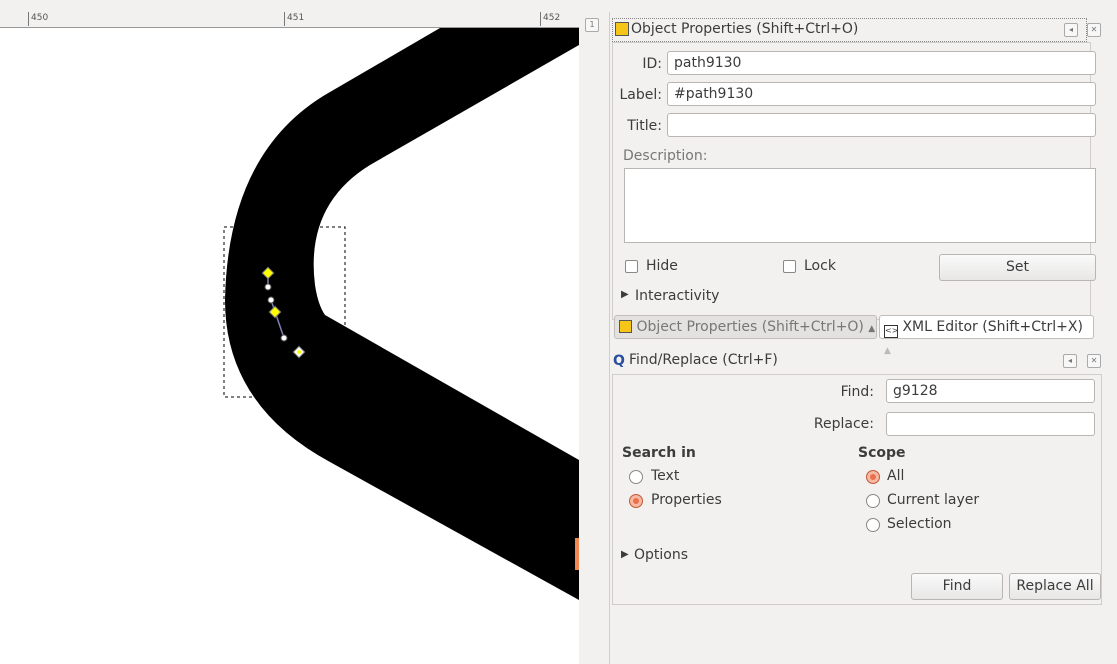 This screenshot has width=1117, height=664. I want to click on radio-properties, so click(636, 501).